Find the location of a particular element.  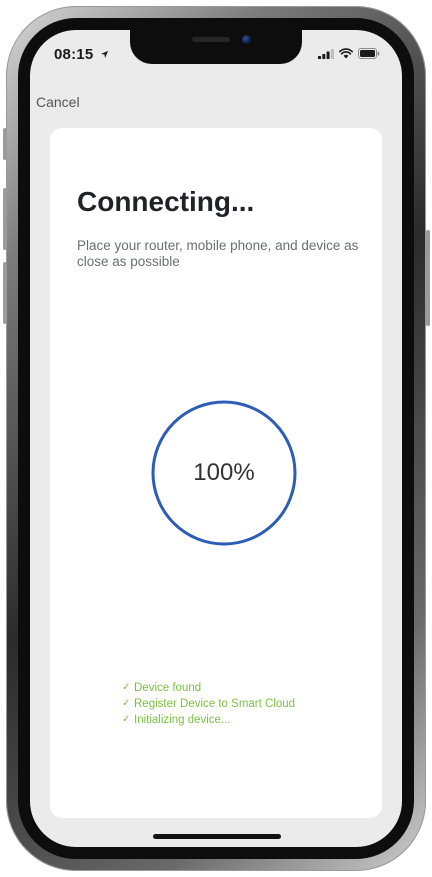

step-label: Register Device to Smart Cloud is located at coordinates (215, 704).